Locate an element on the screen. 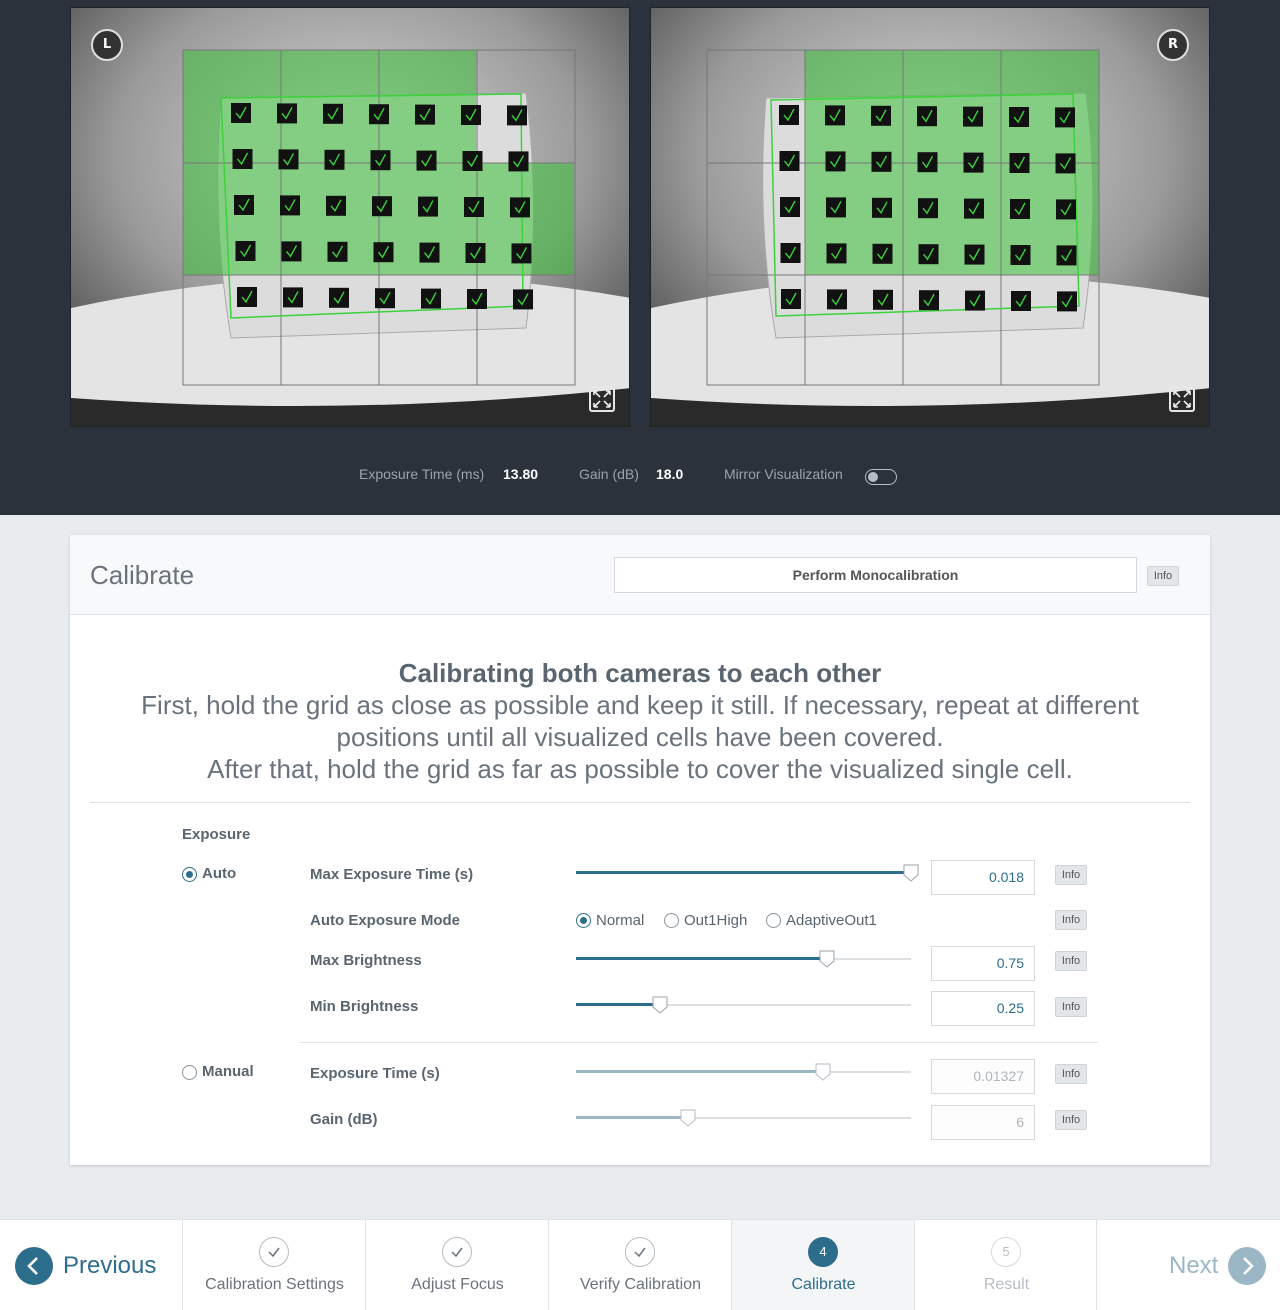 The image size is (1280, 1310). divider is located at coordinates (640, 802).